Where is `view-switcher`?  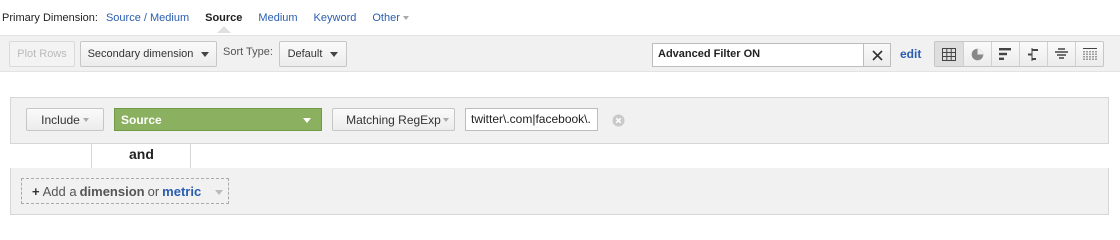
view-switcher is located at coordinates (1019, 54).